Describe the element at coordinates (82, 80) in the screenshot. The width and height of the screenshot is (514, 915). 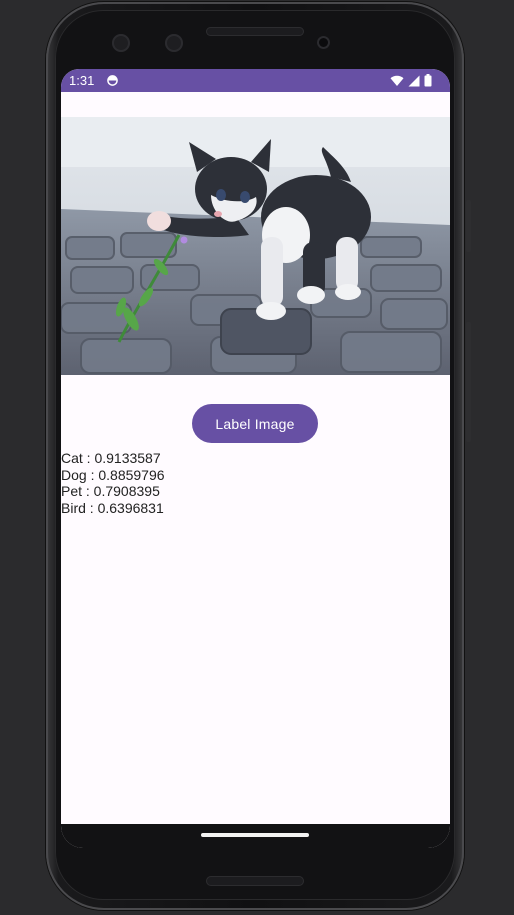
I see `status-time: 1:31` at that location.